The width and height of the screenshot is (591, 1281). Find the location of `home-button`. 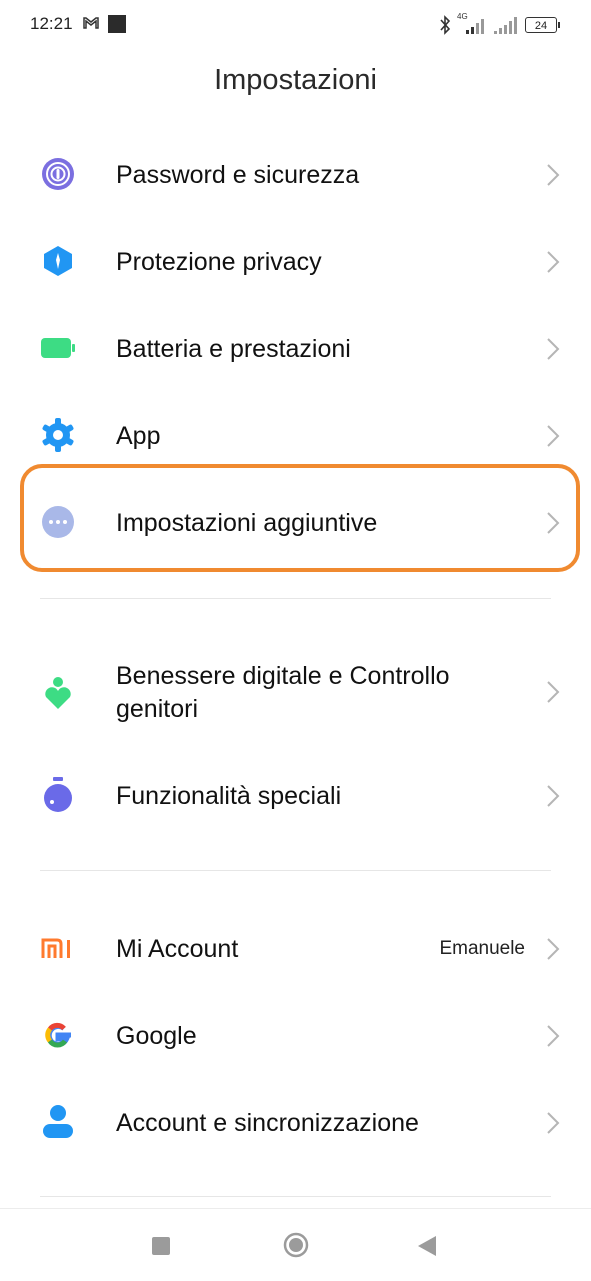

home-button is located at coordinates (296, 1245).